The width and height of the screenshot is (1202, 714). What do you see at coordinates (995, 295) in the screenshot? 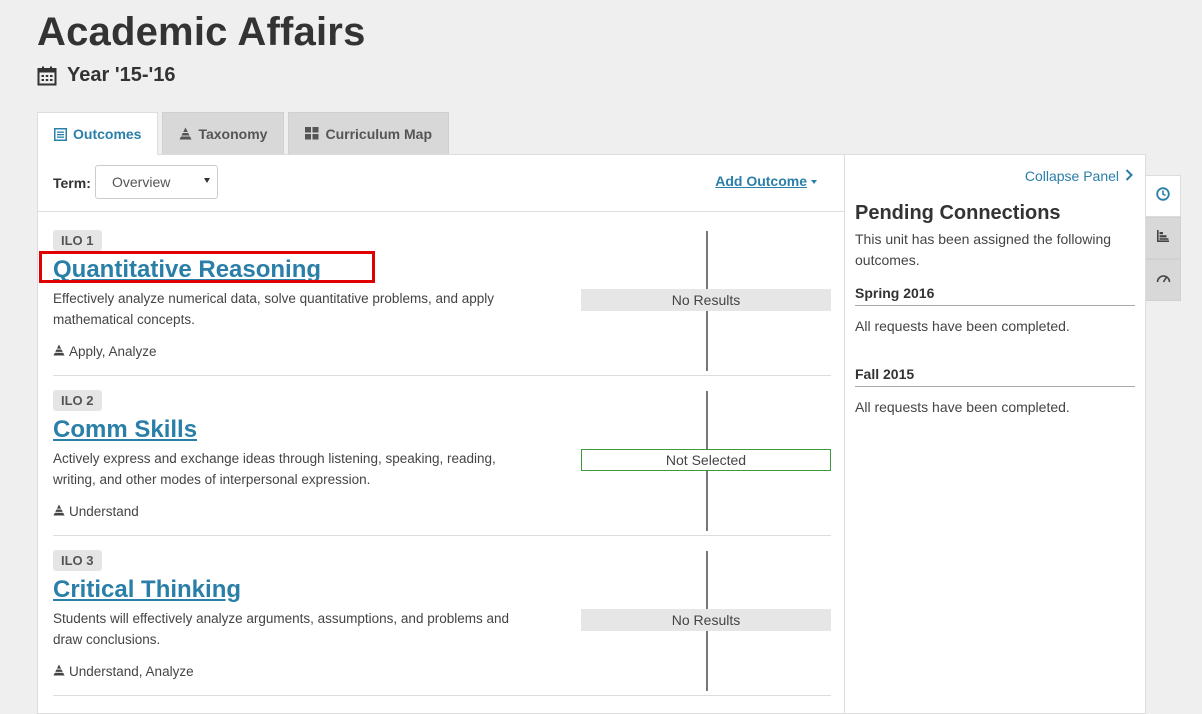
I see `term-group-heading: Spring 2016` at bounding box center [995, 295].